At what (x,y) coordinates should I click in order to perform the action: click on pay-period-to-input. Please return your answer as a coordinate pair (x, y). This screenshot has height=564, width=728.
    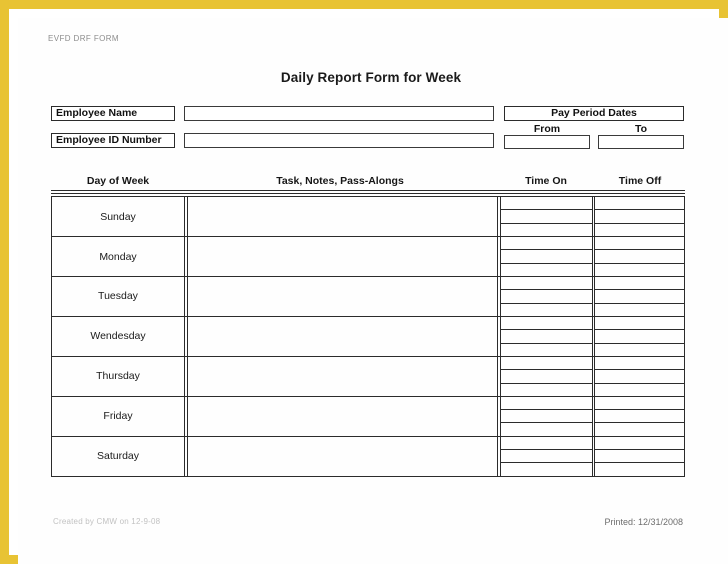
    Looking at the image, I should click on (641, 142).